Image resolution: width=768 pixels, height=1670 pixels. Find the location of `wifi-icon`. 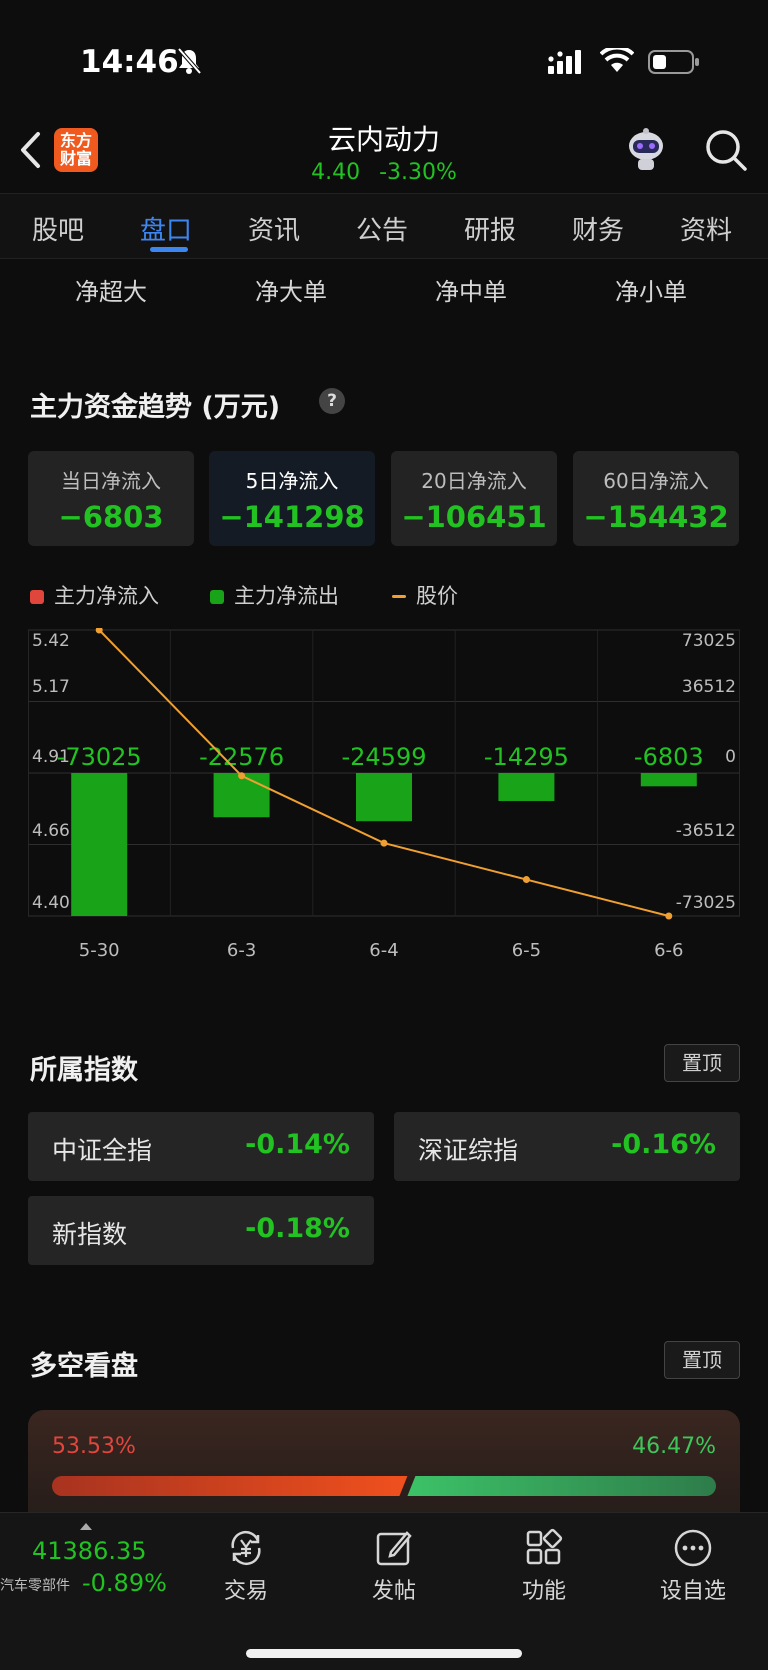

wifi-icon is located at coordinates (617, 60).